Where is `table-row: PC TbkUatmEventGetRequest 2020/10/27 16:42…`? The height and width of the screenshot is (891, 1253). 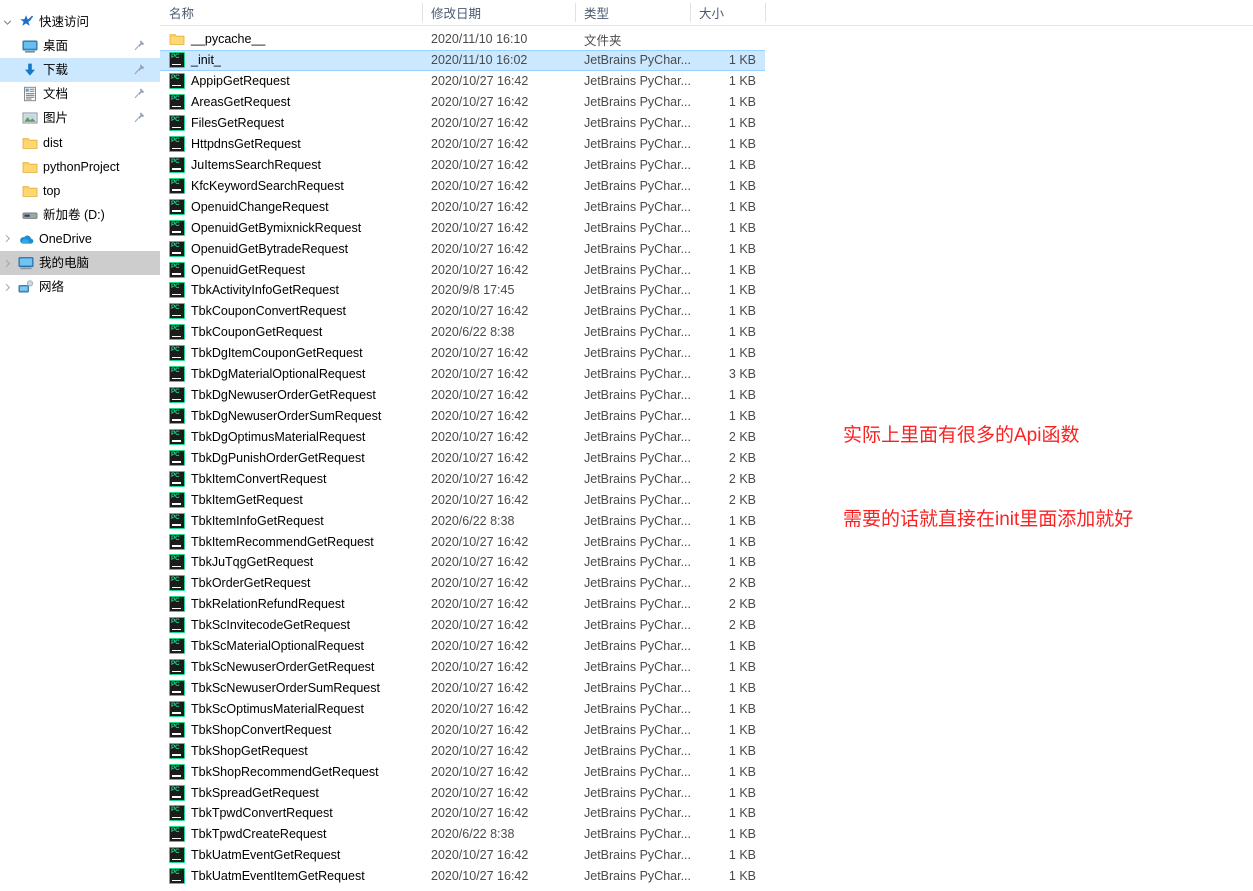 table-row: PC TbkUatmEventGetRequest 2020/10/27 16:42… is located at coordinates (462, 855).